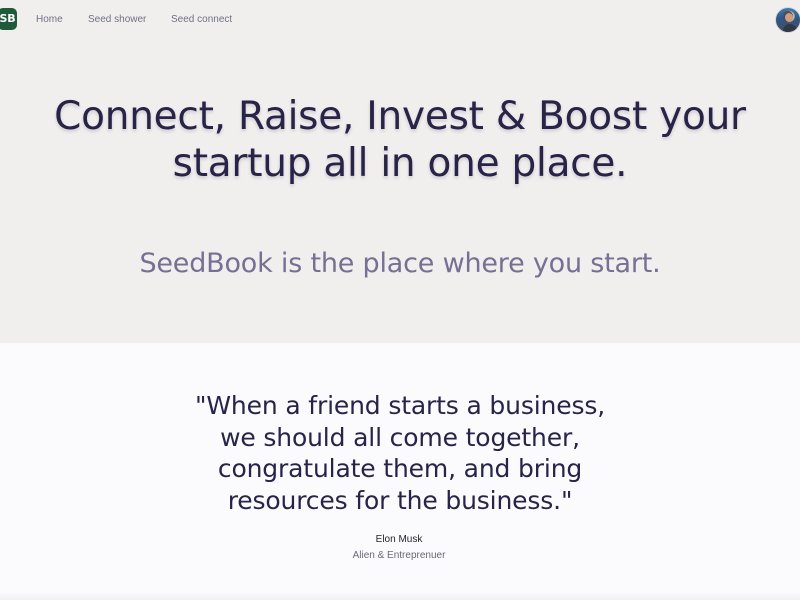 The image size is (800, 600). Describe the element at coordinates (399, 539) in the screenshot. I see `quote-author-name: Elon Musk` at that location.